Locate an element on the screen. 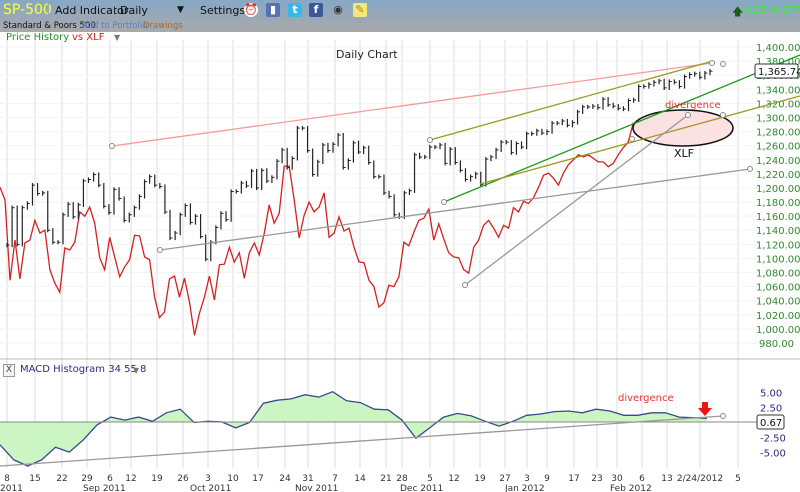 This screenshot has width=800, height=492. macd-area is located at coordinates (354, 428).